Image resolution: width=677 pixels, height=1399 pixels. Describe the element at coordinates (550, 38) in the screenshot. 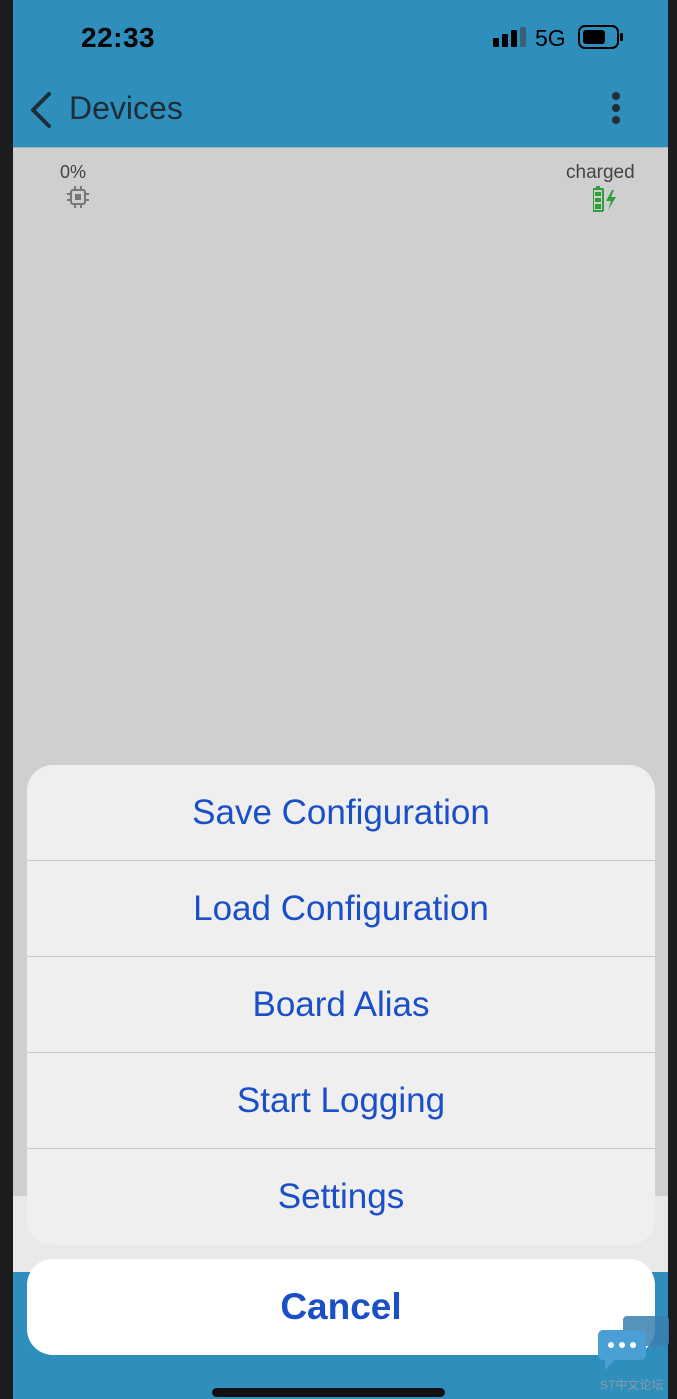

I see `network-type: 5G` at that location.